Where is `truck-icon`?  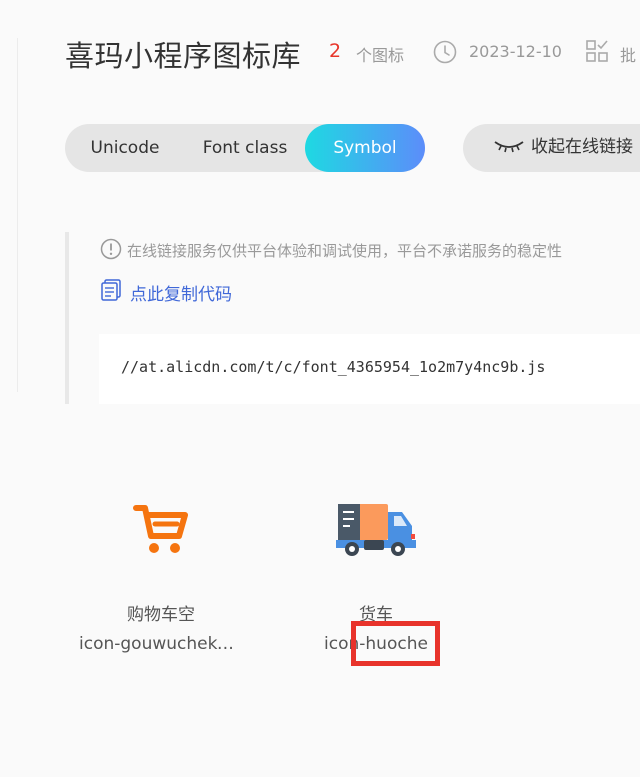 truck-icon is located at coordinates (376, 530).